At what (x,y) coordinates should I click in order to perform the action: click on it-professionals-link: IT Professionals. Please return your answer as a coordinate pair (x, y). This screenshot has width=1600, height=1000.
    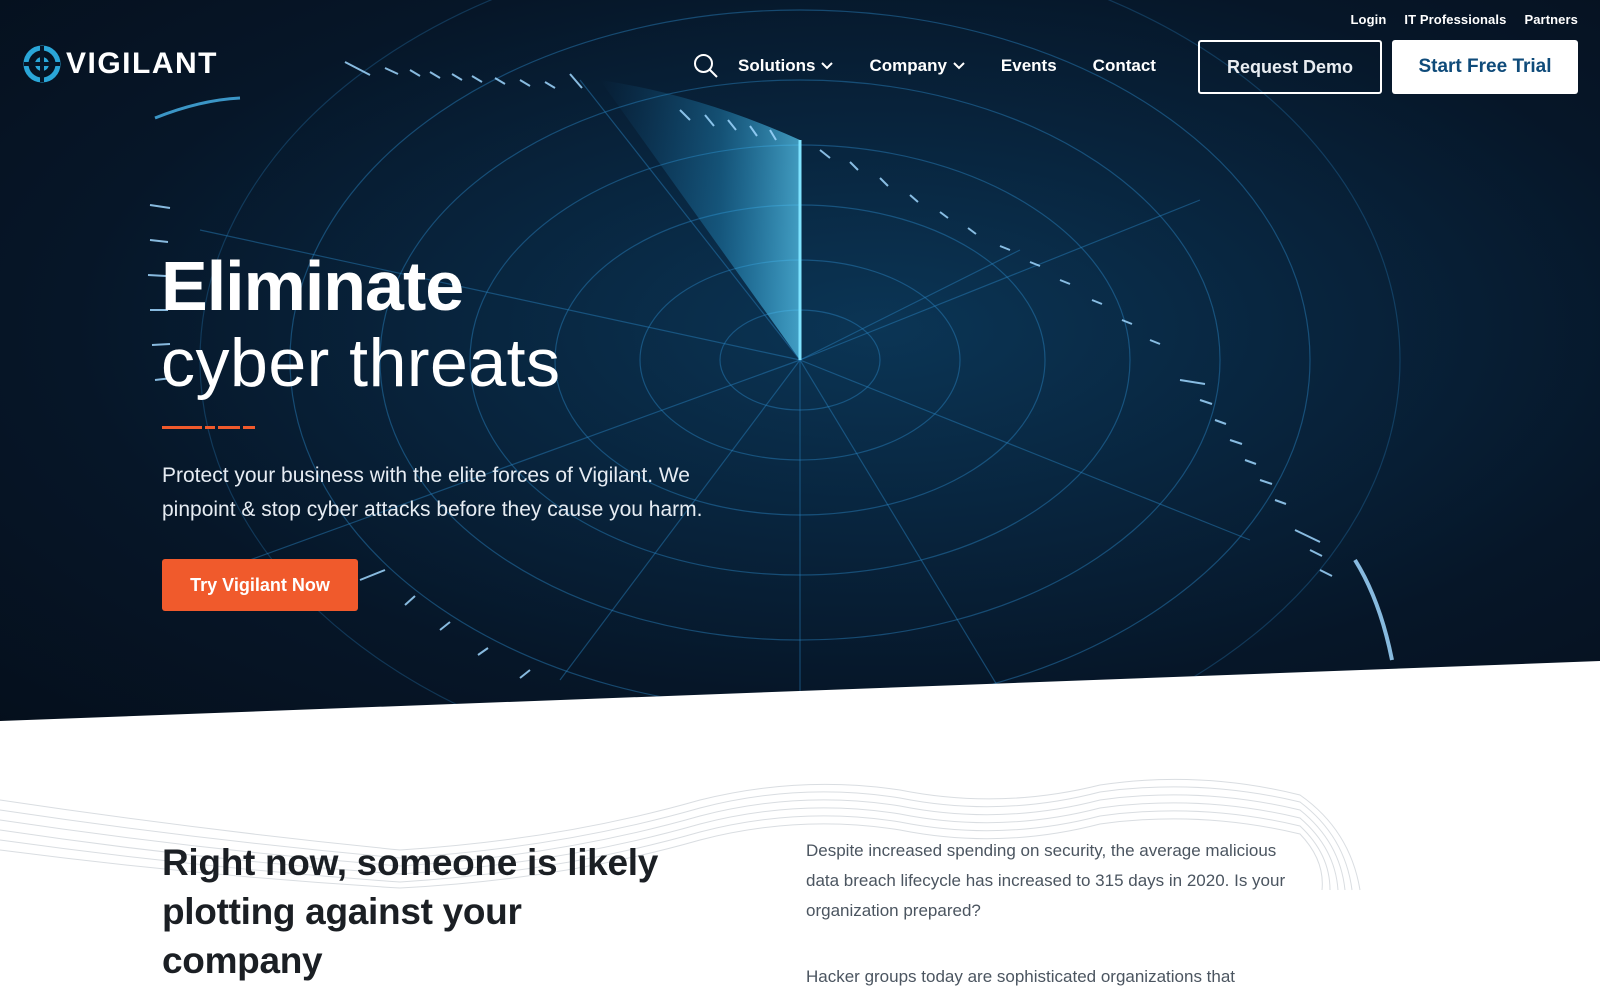
    Looking at the image, I should click on (1455, 19).